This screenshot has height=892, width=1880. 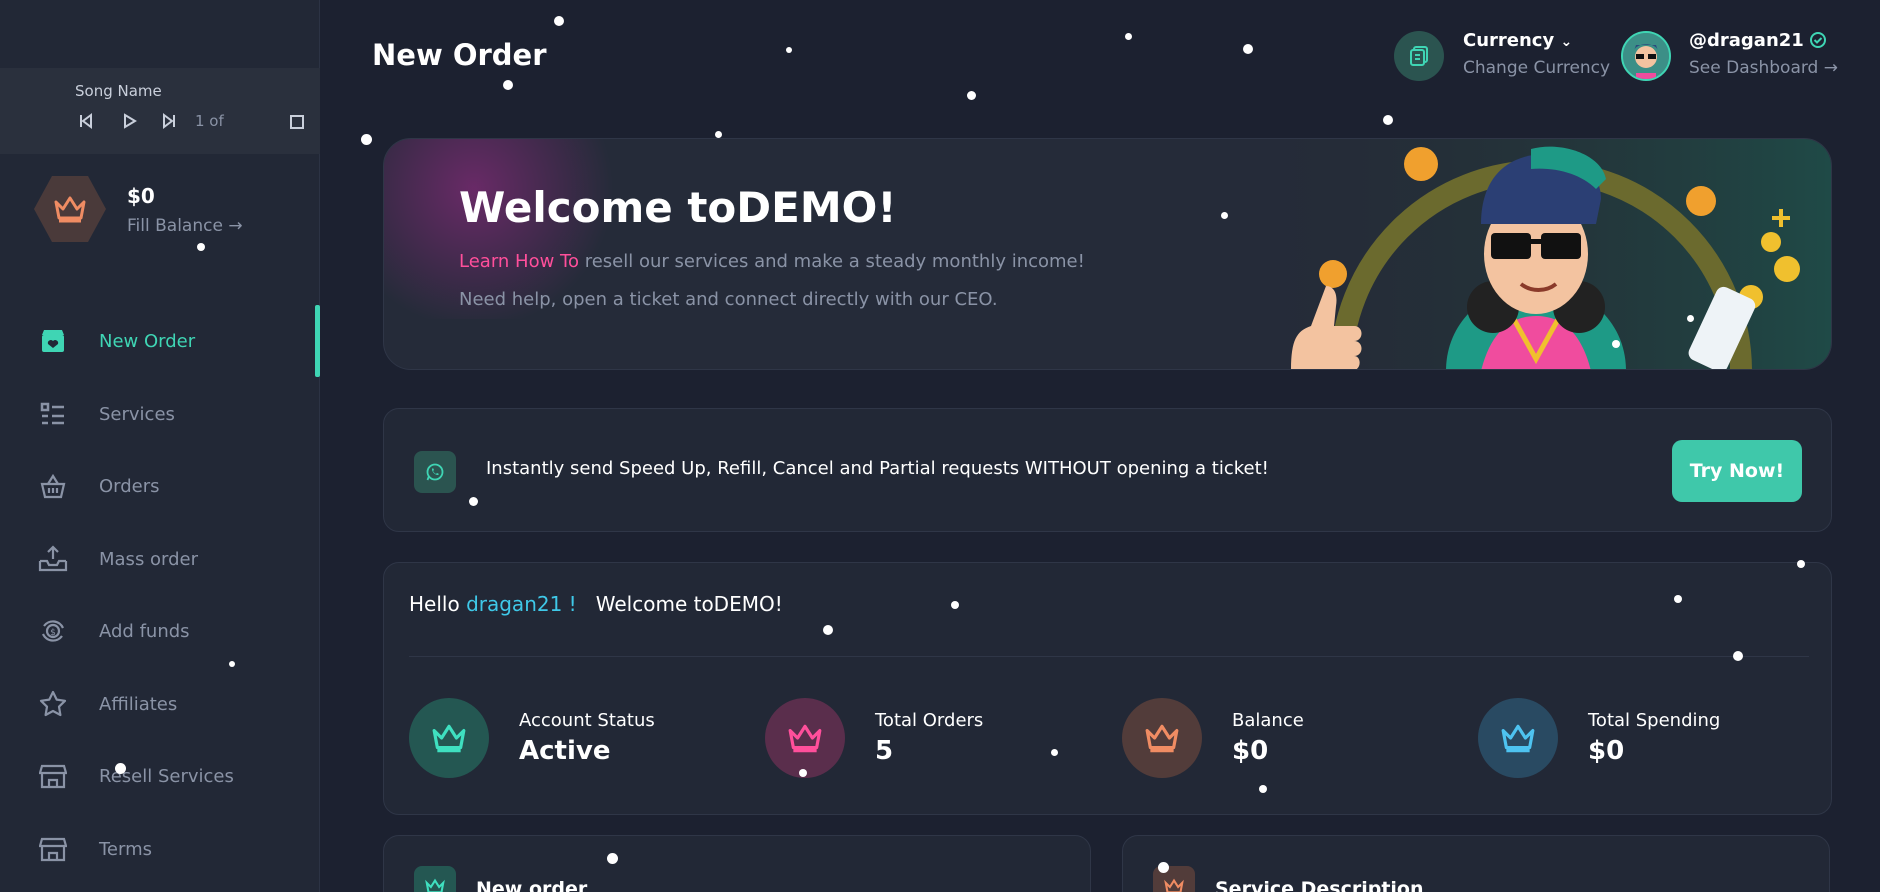 What do you see at coordinates (137, 414) in the screenshot?
I see `sidebar-item-label: Services` at bounding box center [137, 414].